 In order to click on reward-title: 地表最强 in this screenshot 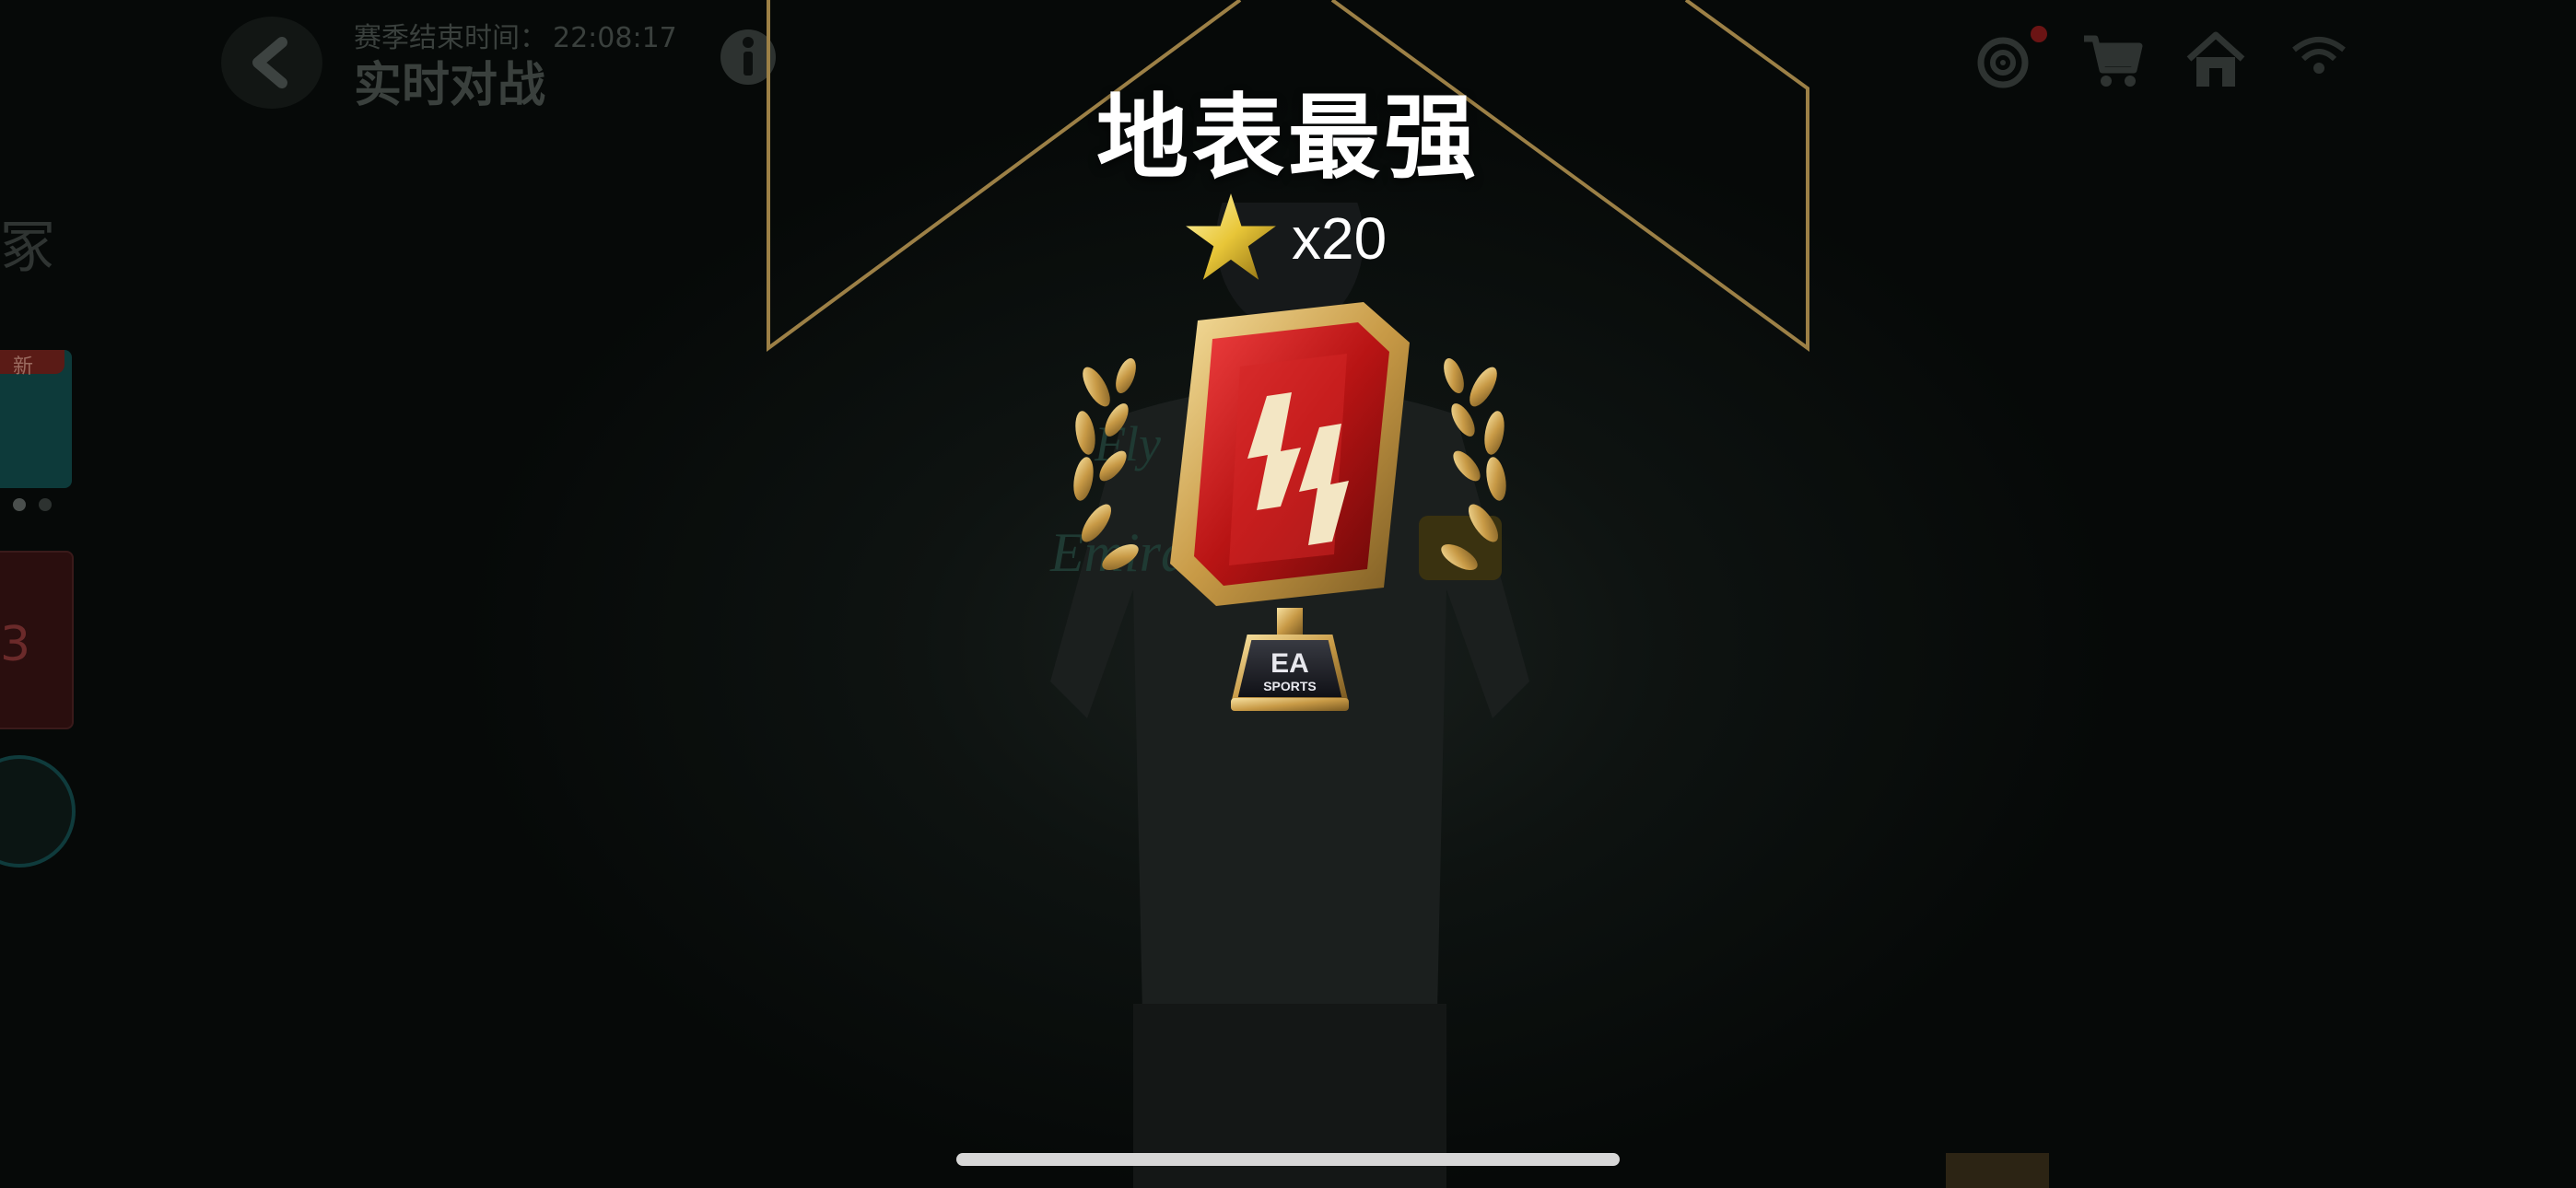, I will do `click(1288, 138)`.